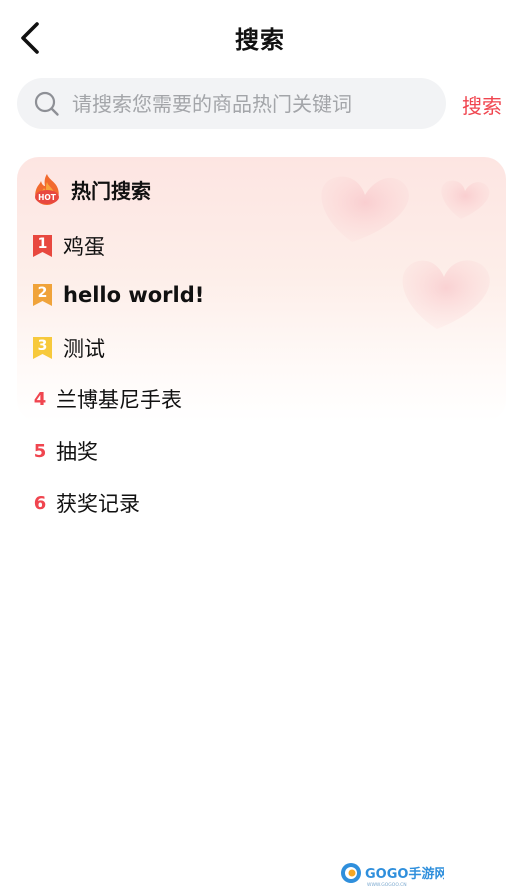 This screenshot has height=895, width=520. I want to click on watermark-url: WWW.GOGOO.CN, so click(387, 885).